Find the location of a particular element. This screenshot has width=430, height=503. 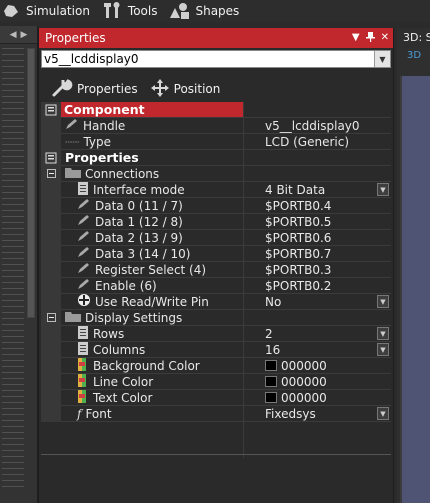

property-value-text: $PORTB0.5 is located at coordinates (298, 221).